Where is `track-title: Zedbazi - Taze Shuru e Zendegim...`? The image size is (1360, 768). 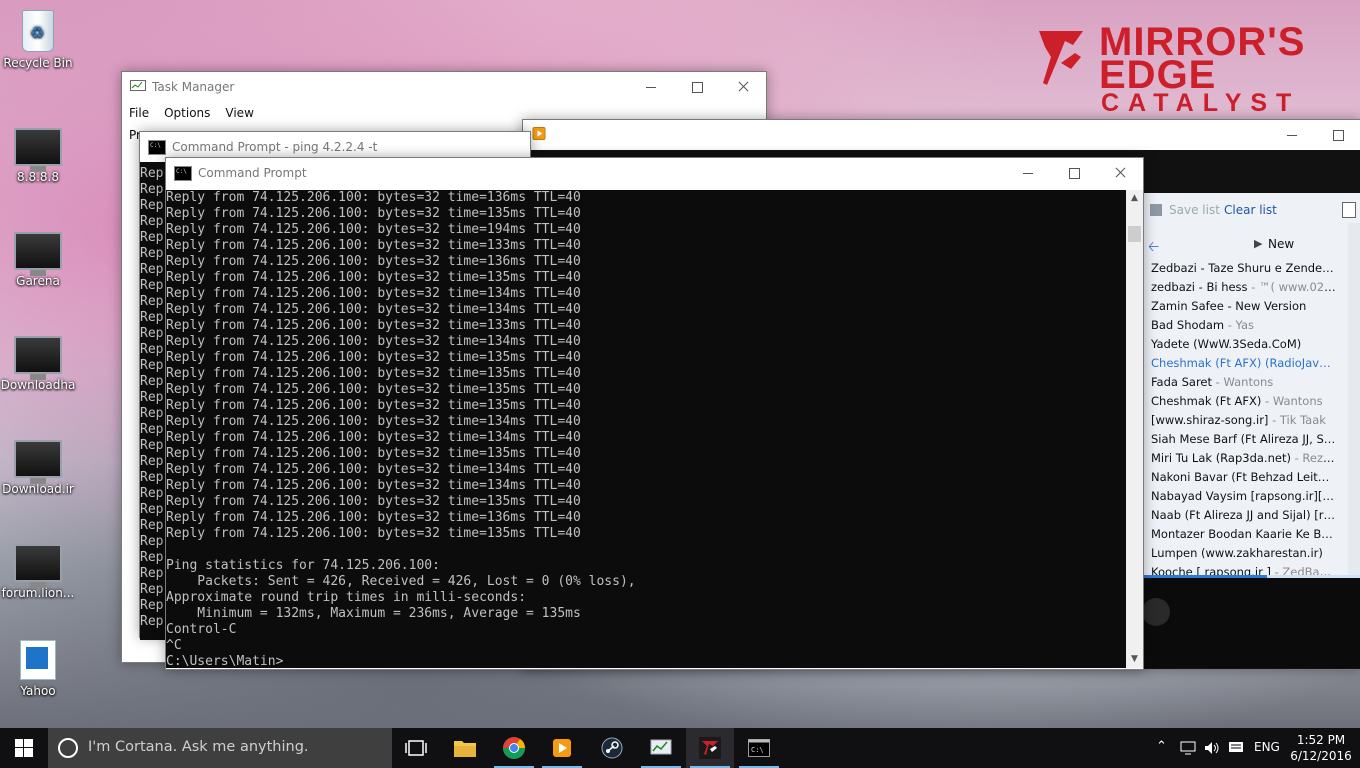 track-title: Zedbazi - Taze Shuru e Zendegim... is located at coordinates (1243, 268).